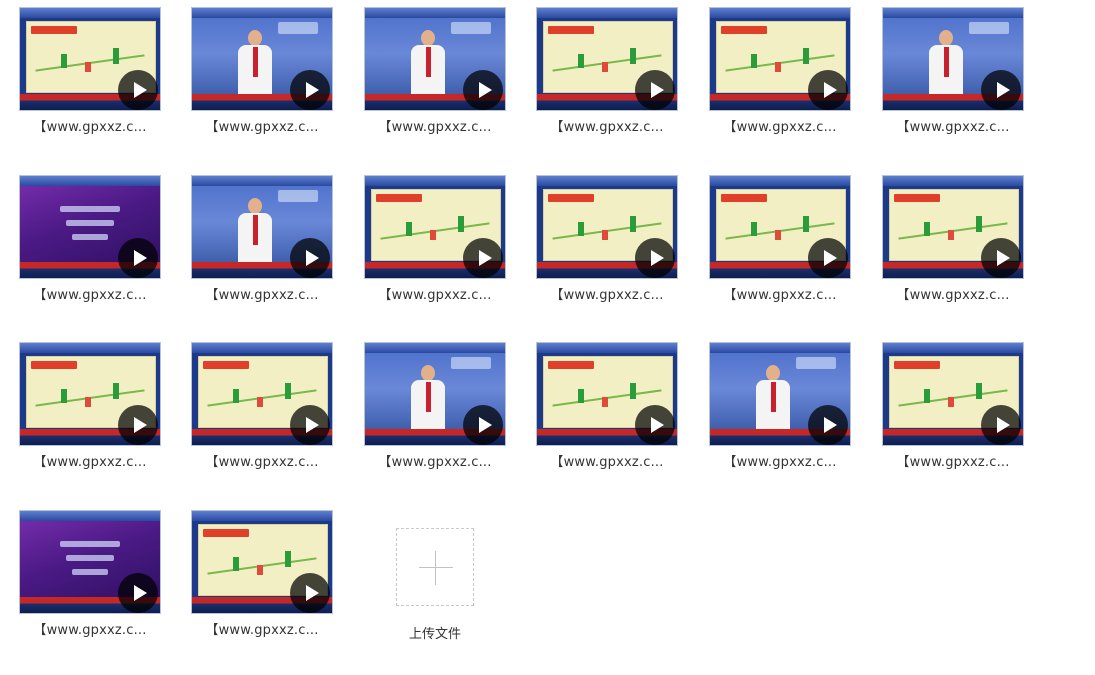  What do you see at coordinates (434, 634) in the screenshot?
I see `upload-file-label: 上传文件` at bounding box center [434, 634].